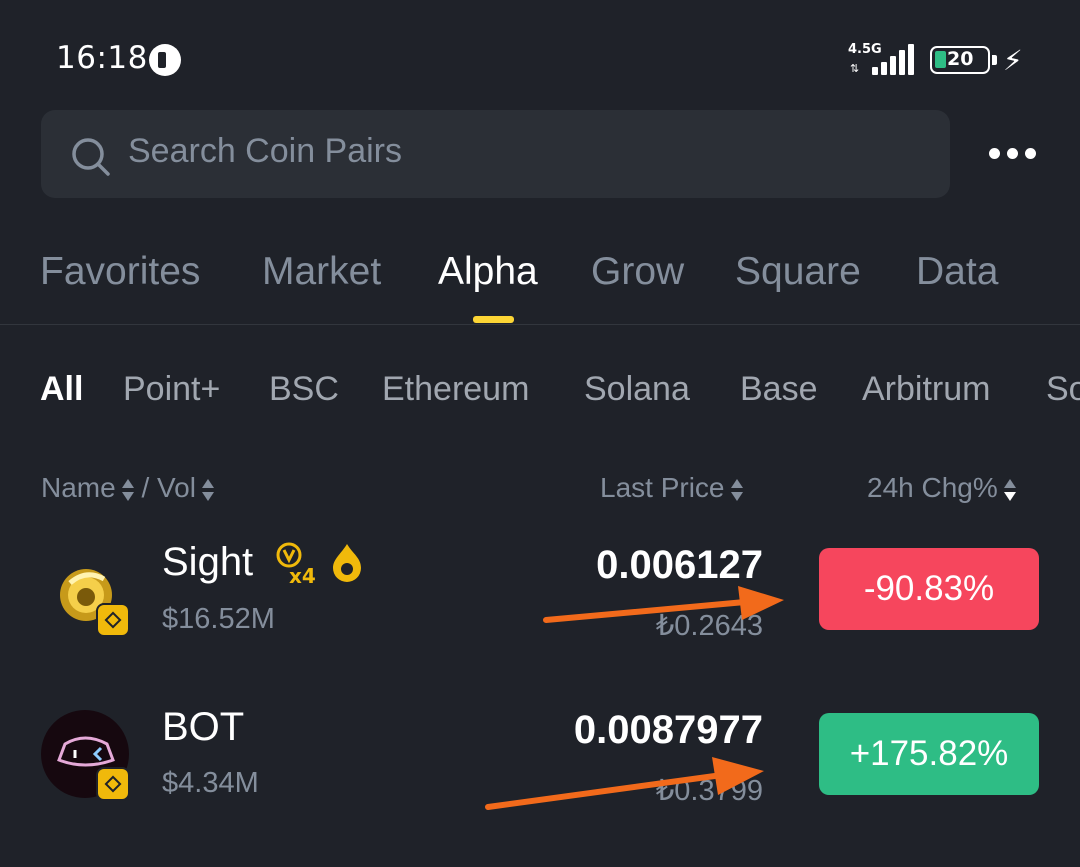 This screenshot has height=867, width=1080. What do you see at coordinates (1063, 389) in the screenshot?
I see `chain-filter-overflow: So` at bounding box center [1063, 389].